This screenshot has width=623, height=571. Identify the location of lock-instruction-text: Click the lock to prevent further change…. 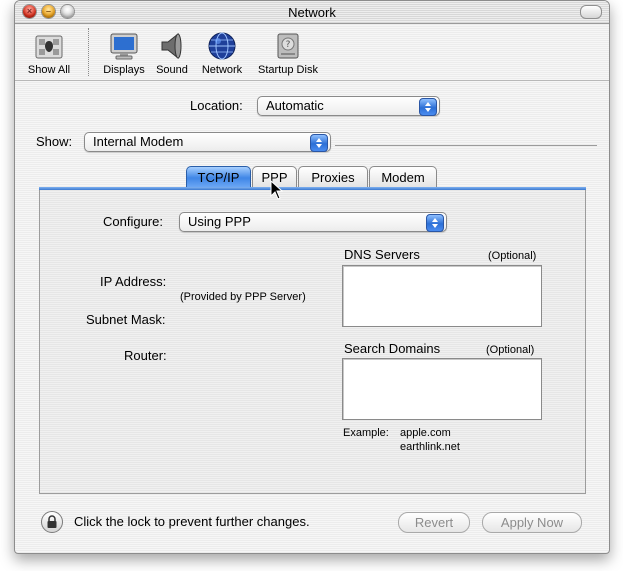
(192, 521).